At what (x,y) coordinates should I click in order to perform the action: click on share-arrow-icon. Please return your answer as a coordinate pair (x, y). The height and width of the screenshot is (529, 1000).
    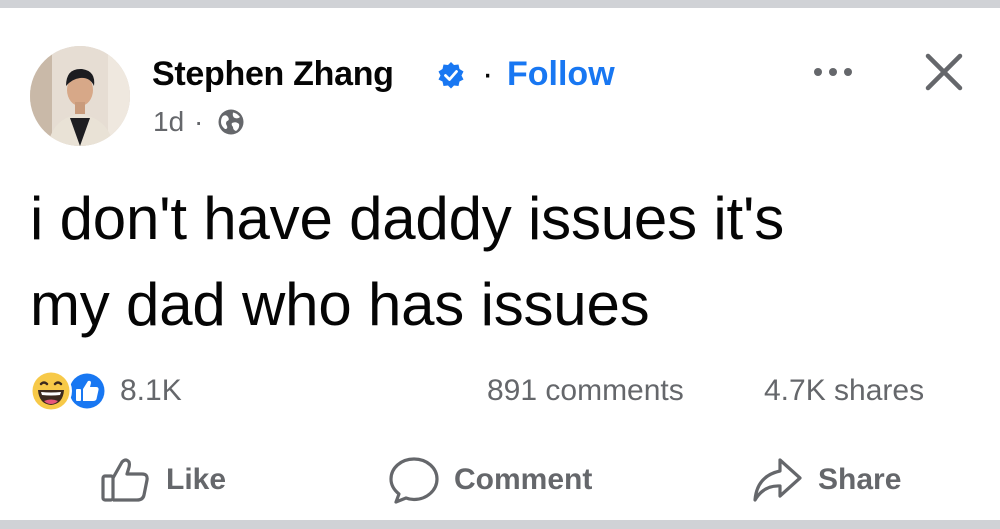
    Looking at the image, I should click on (778, 480).